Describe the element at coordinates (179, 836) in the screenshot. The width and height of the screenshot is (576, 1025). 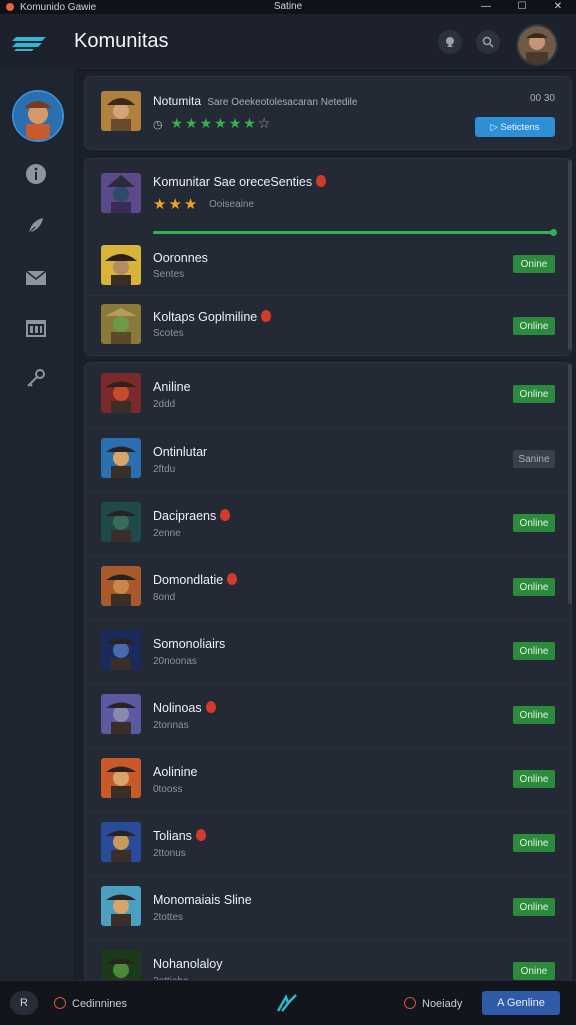
I see `member-name: Tolians` at that location.